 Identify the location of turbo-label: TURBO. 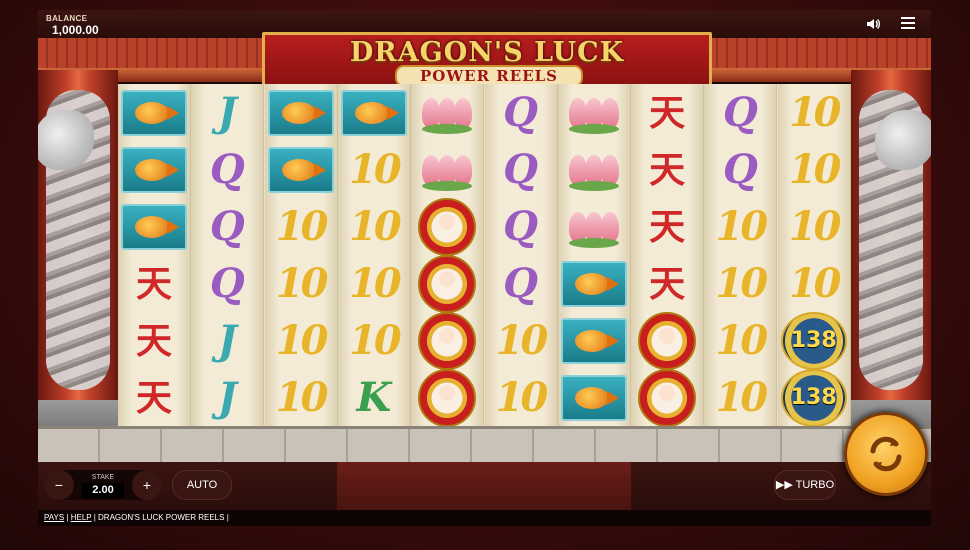
(815, 485).